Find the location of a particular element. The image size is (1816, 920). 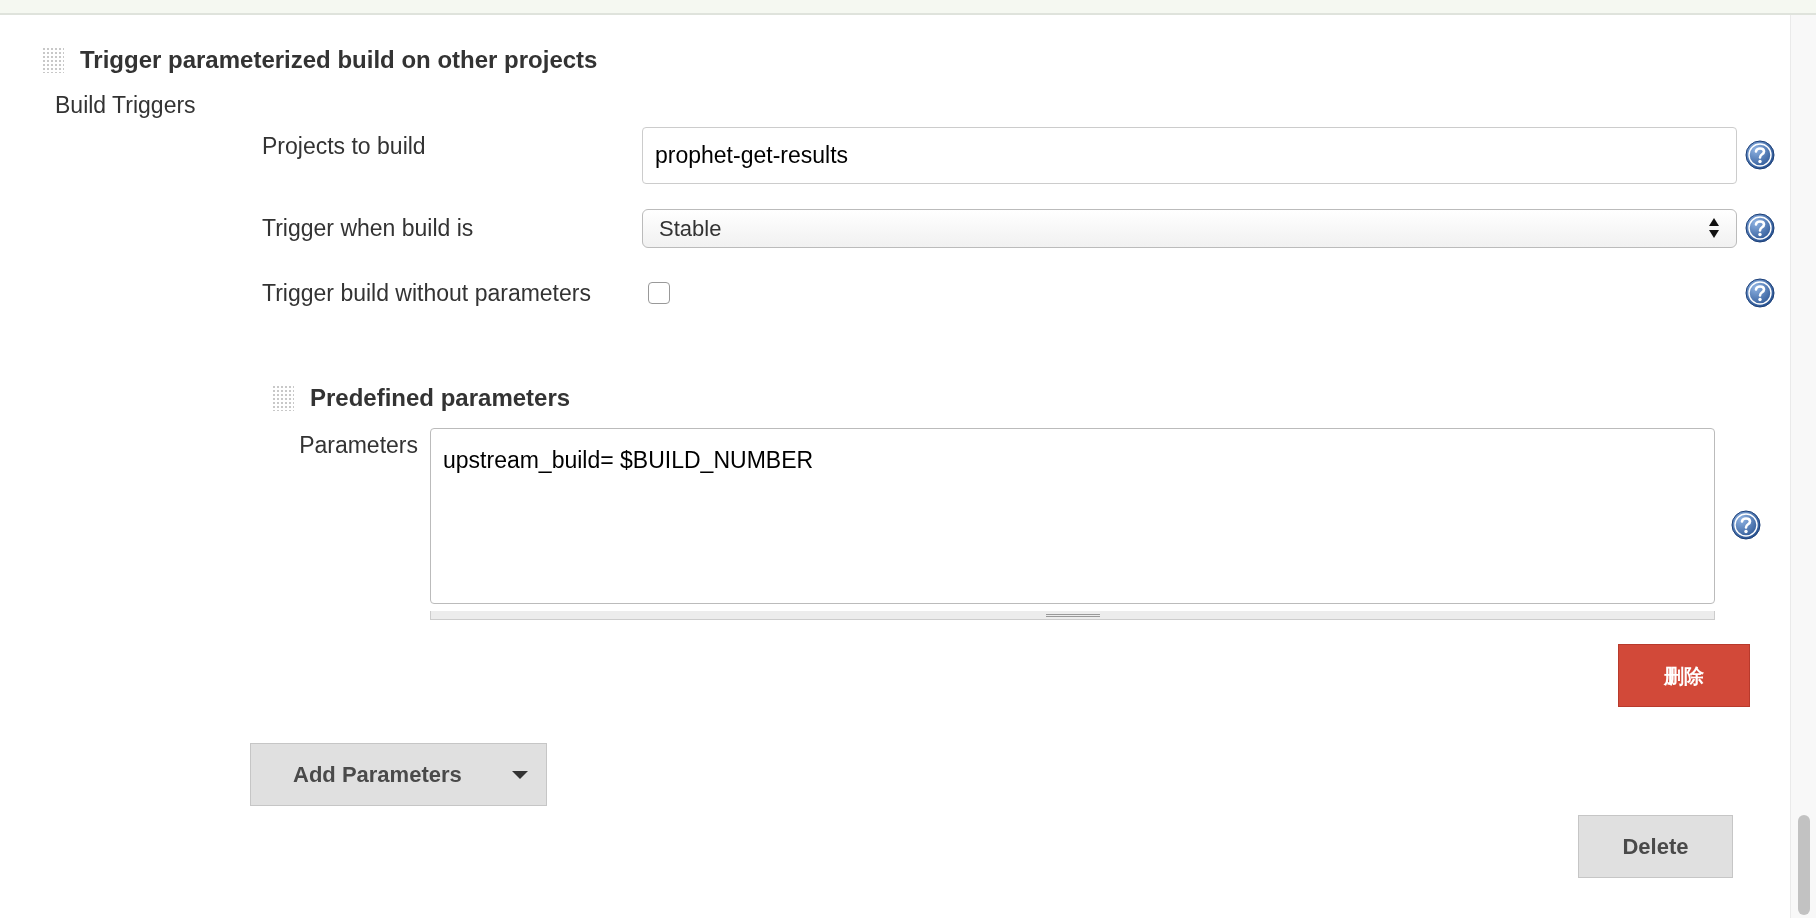

section-title: Trigger parameterized build on other projects is located at coordinates (339, 60).